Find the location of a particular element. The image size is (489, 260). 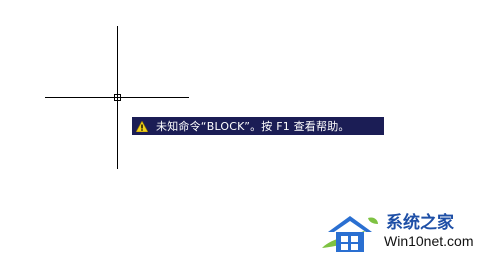

tooltip-message: 未知命令“BLOCK”。按 F1 查看帮助。 is located at coordinates (253, 126).